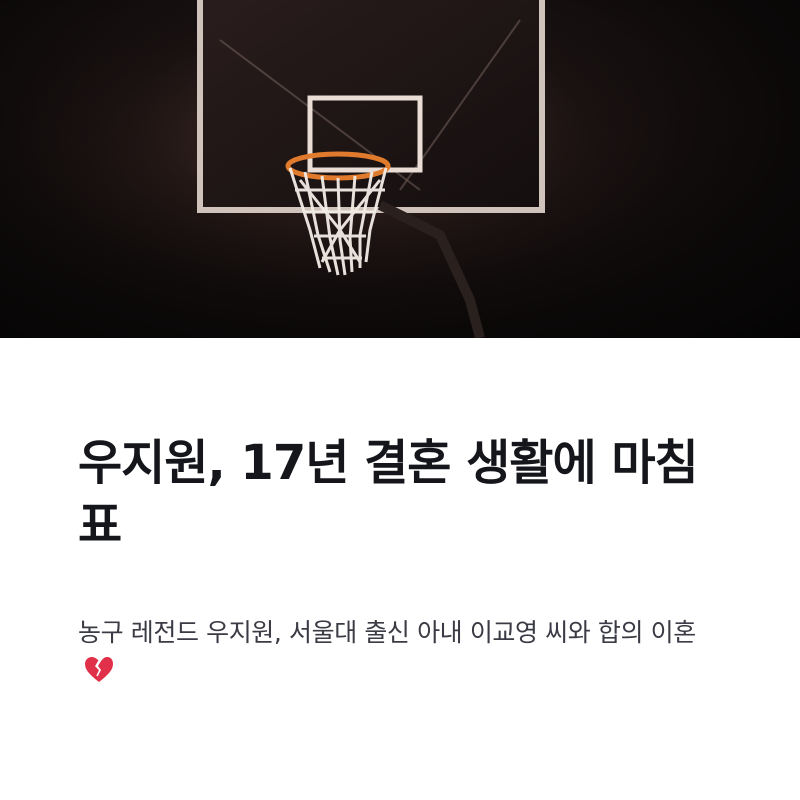  Describe the element at coordinates (99, 675) in the screenshot. I see `broken-heart-icon` at that location.